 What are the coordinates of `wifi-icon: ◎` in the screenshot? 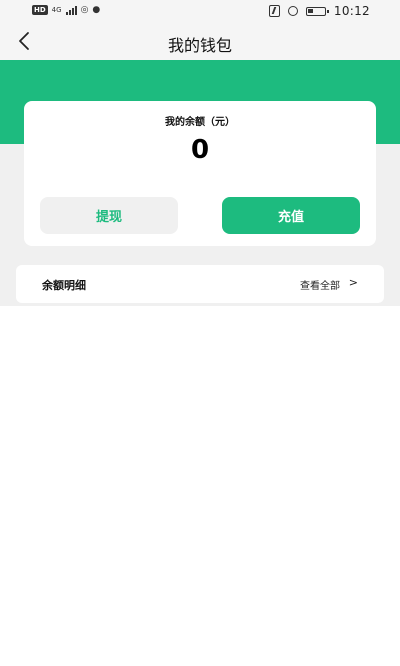 It's located at (84, 10).